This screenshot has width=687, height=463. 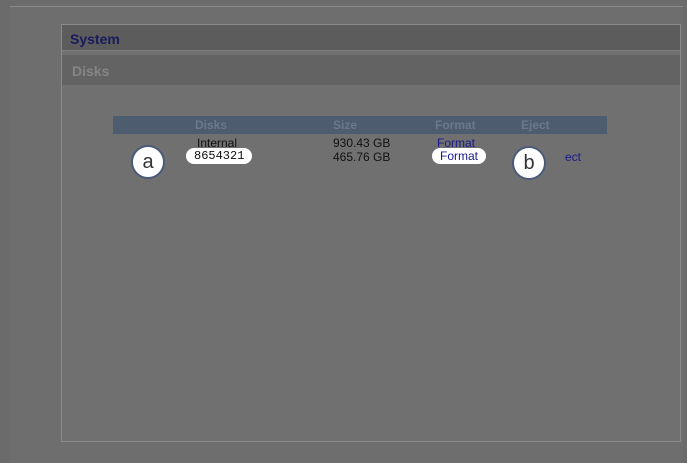 I want to click on disks-section-title: Disks, so click(x=91, y=71).